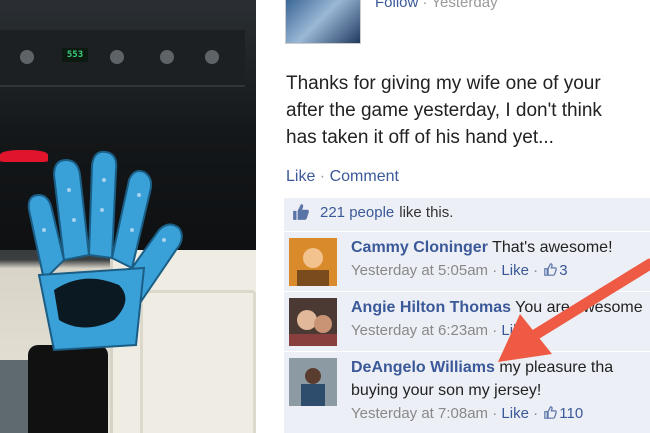 The width and height of the screenshot is (650, 433). Describe the element at coordinates (419, 330) in the screenshot. I see `comment-timestamp: Yesterday at 6:23am` at that location.